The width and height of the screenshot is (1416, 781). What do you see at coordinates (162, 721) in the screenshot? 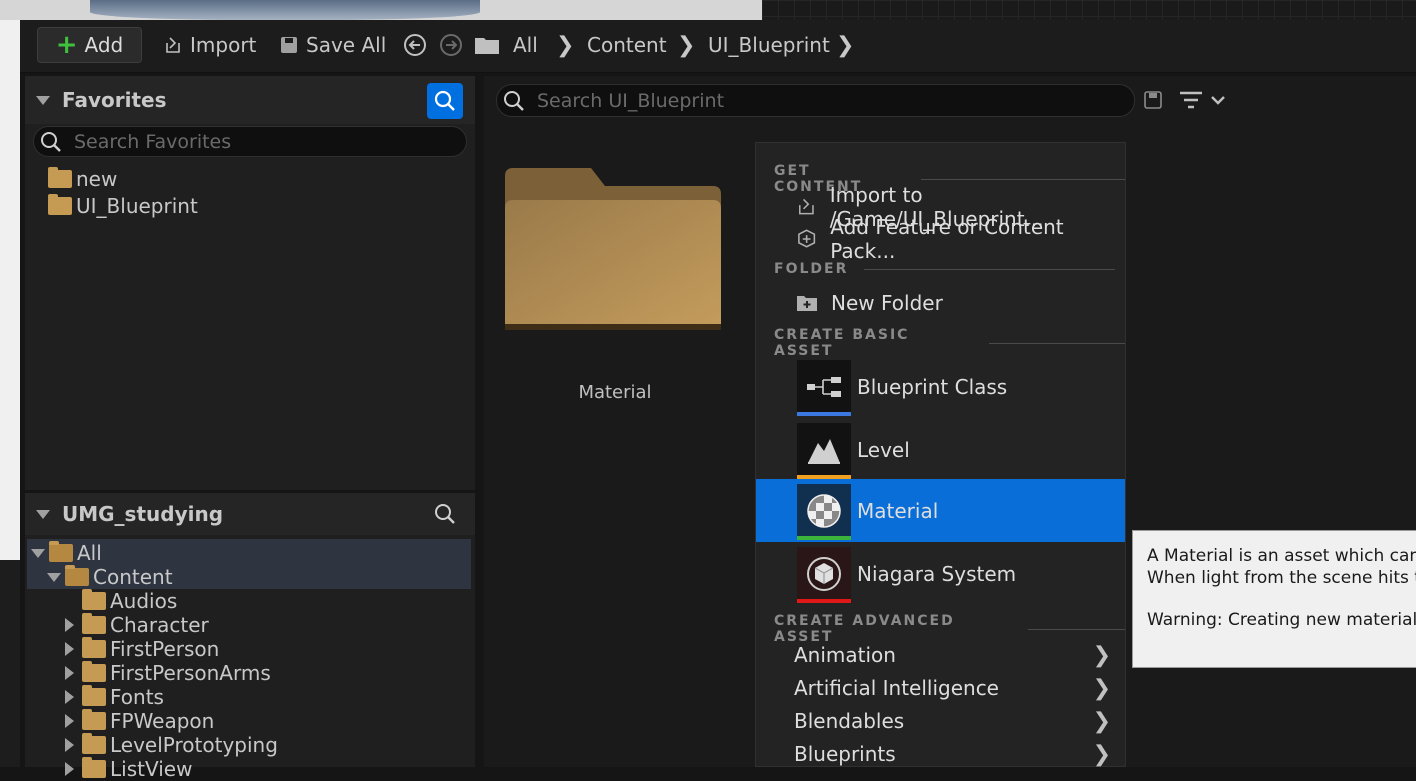
I see `tree-item-label: FPWeapon` at bounding box center [162, 721].